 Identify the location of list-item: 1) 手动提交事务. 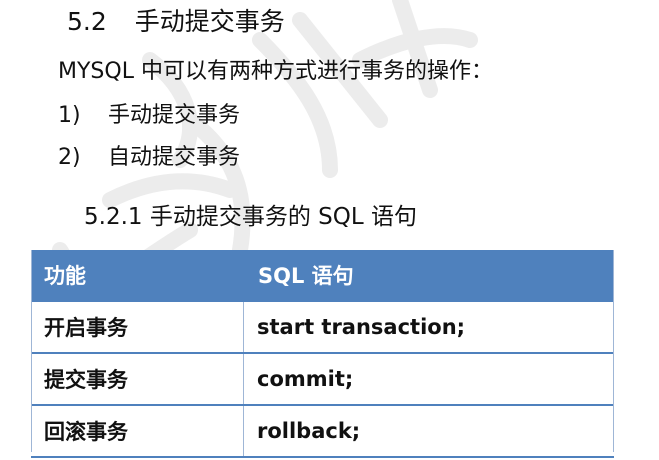
(149, 116).